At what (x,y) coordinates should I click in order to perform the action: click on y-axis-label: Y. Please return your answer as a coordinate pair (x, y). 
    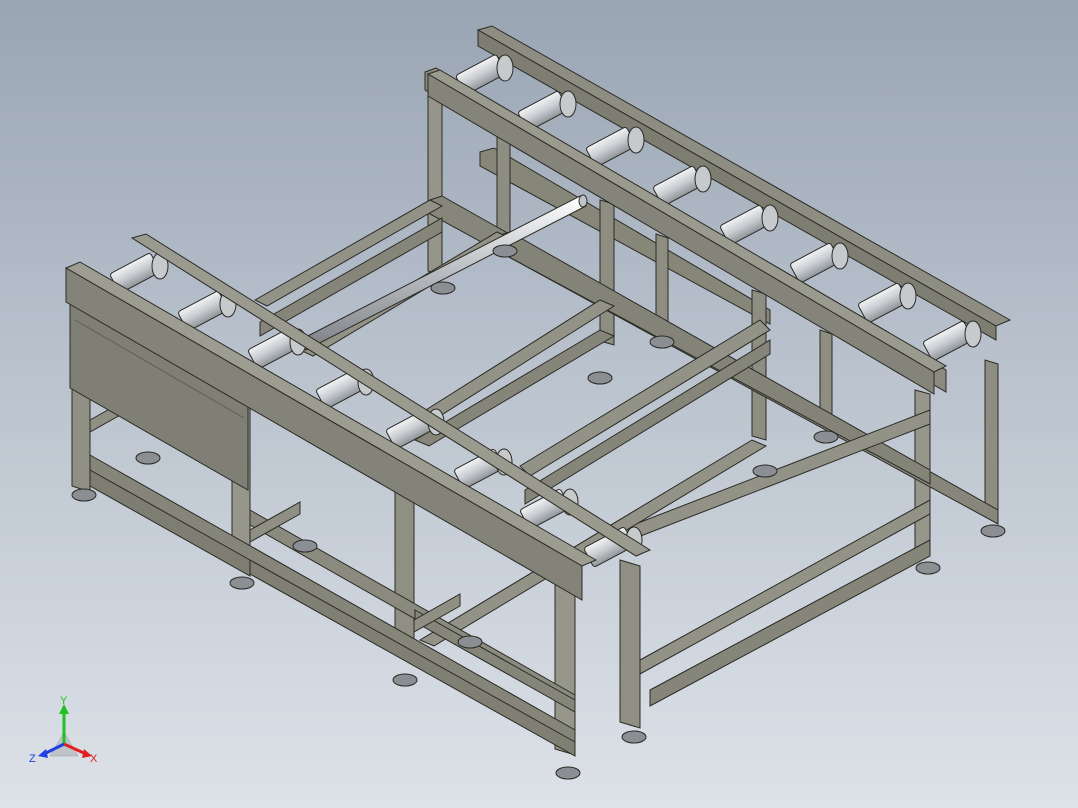
    Looking at the image, I should click on (64, 701).